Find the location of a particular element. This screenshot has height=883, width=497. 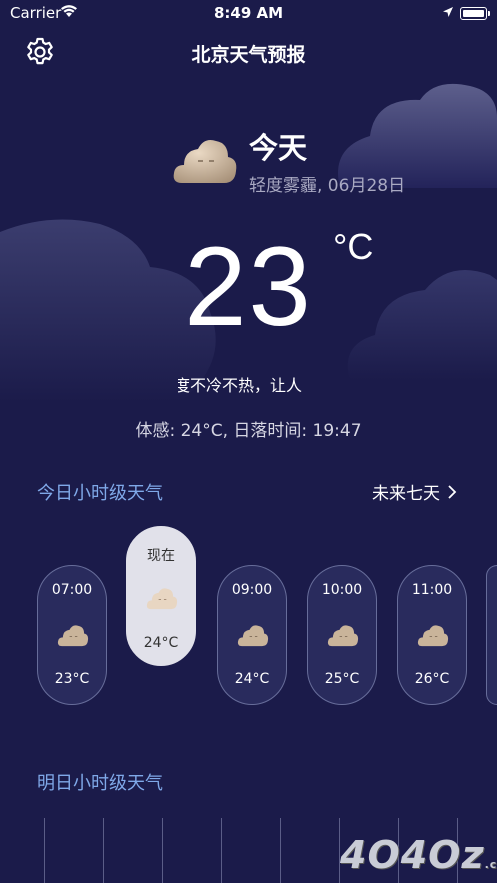

watermark-suffix: .com is located at coordinates (490, 864).